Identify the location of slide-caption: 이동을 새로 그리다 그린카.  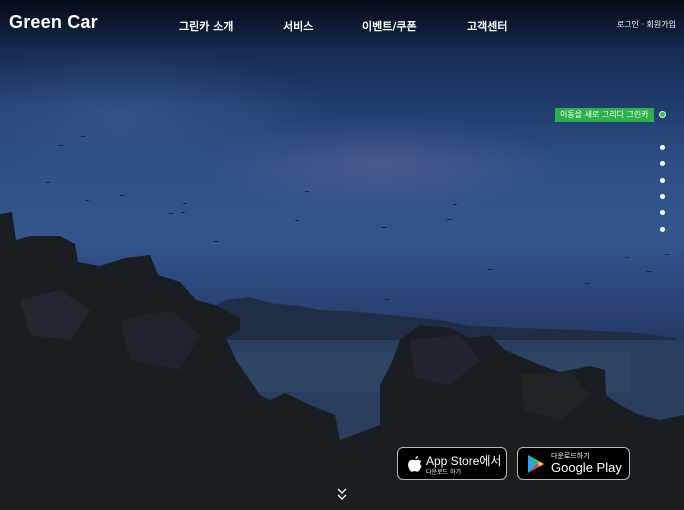
(604, 115).